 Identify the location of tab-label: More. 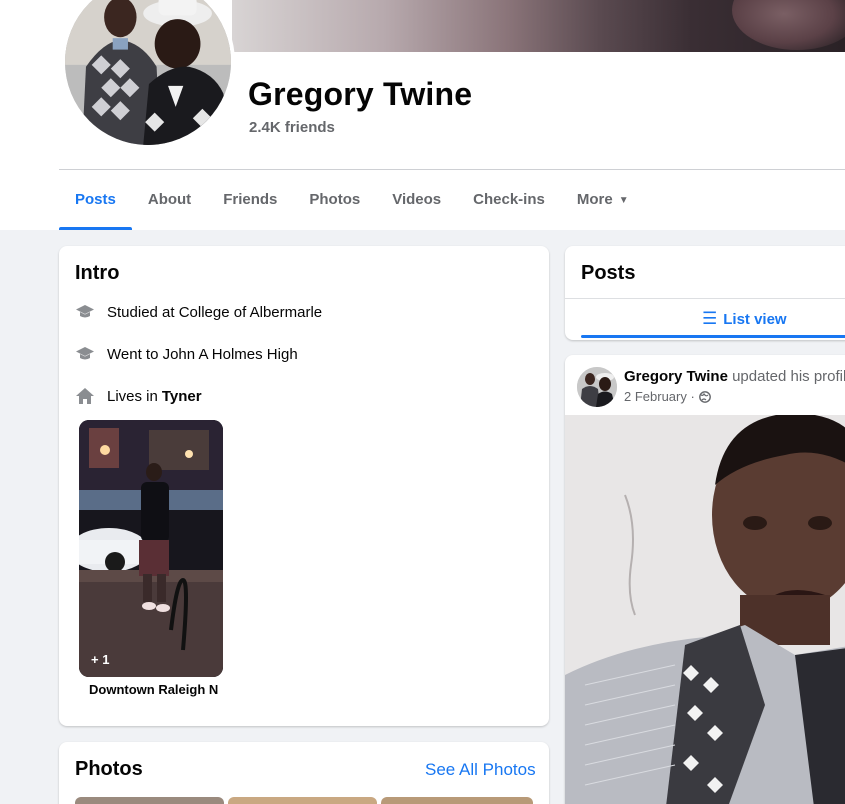
(594, 199).